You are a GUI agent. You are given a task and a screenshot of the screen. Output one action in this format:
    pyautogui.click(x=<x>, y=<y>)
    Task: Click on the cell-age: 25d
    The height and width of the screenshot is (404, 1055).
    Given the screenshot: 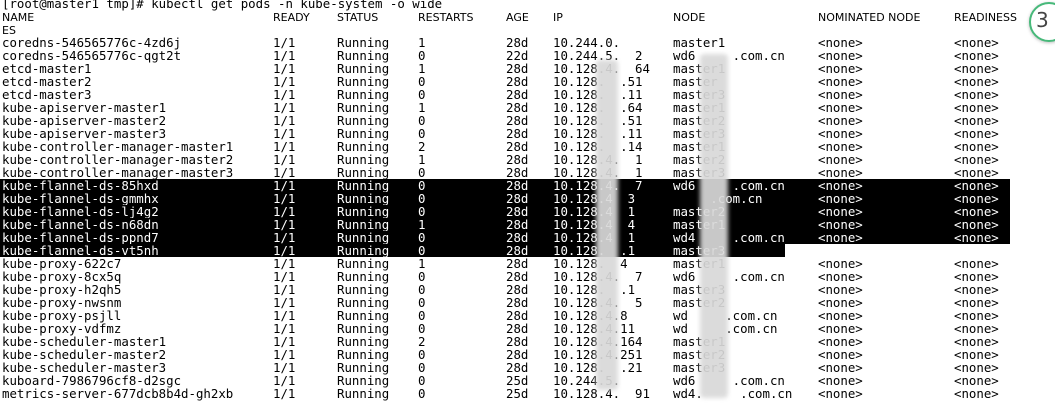 What is the action you would take?
    pyautogui.click(x=517, y=393)
    